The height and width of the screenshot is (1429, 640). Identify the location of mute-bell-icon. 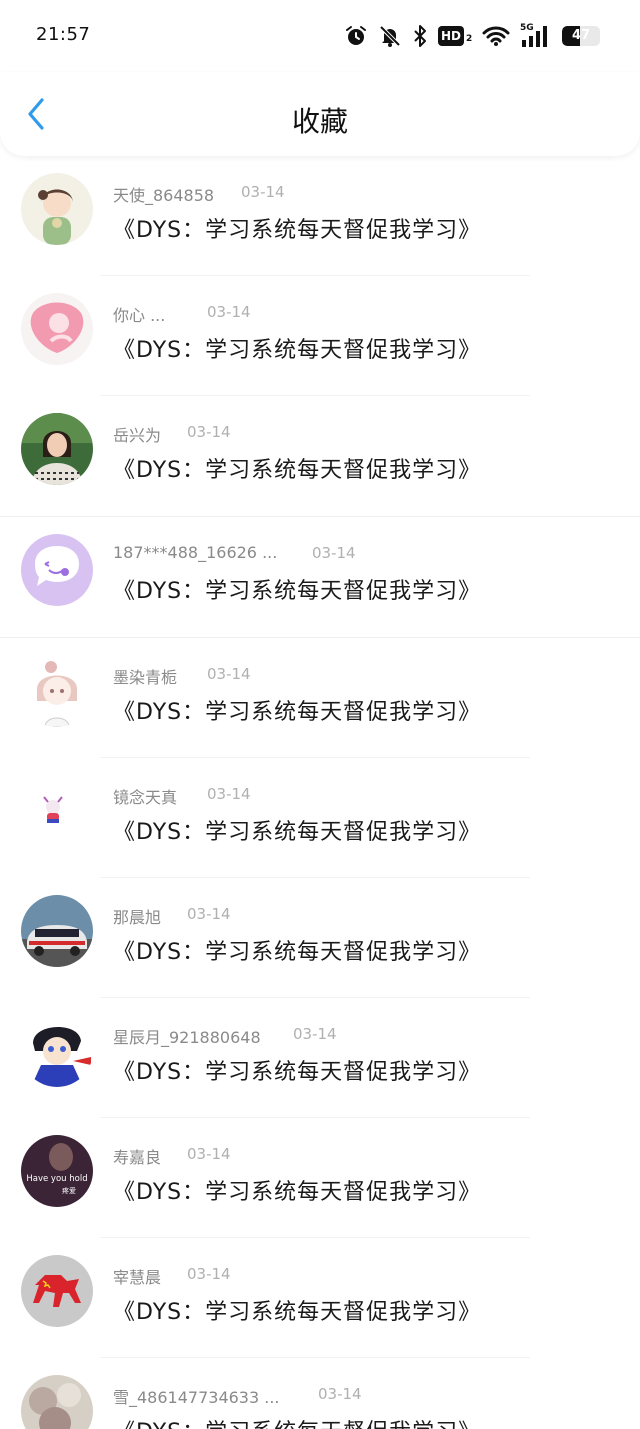
(390, 36).